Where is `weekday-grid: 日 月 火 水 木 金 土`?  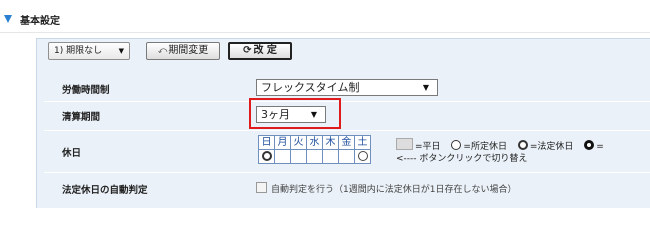 weekday-grid: 日 月 火 水 木 金 土 is located at coordinates (314, 149).